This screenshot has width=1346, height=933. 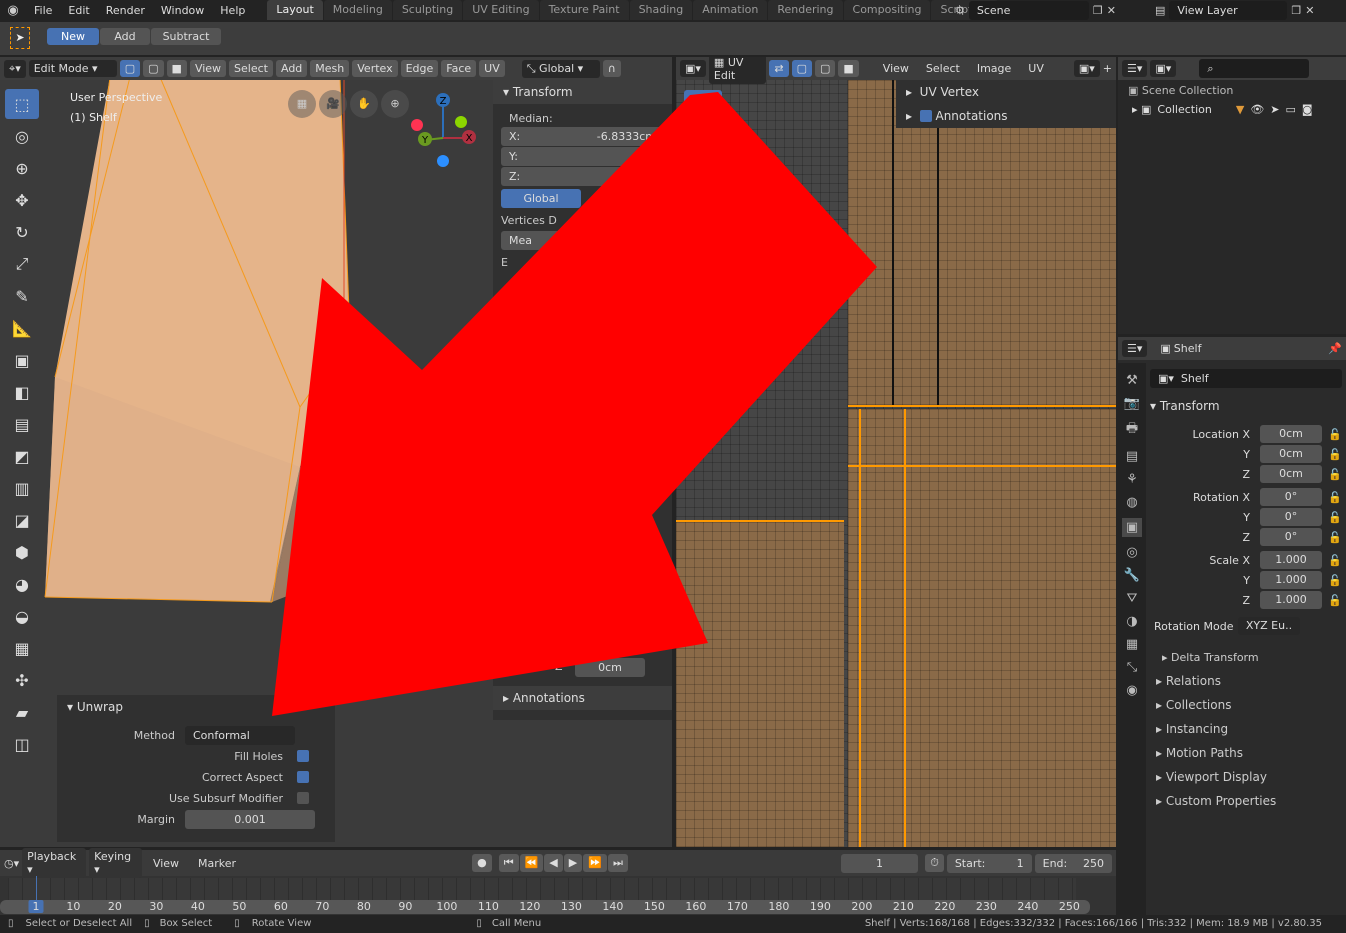 I want to click on uv-vertex-panel: ▸ UV Vertex, so click(x=1006, y=92).